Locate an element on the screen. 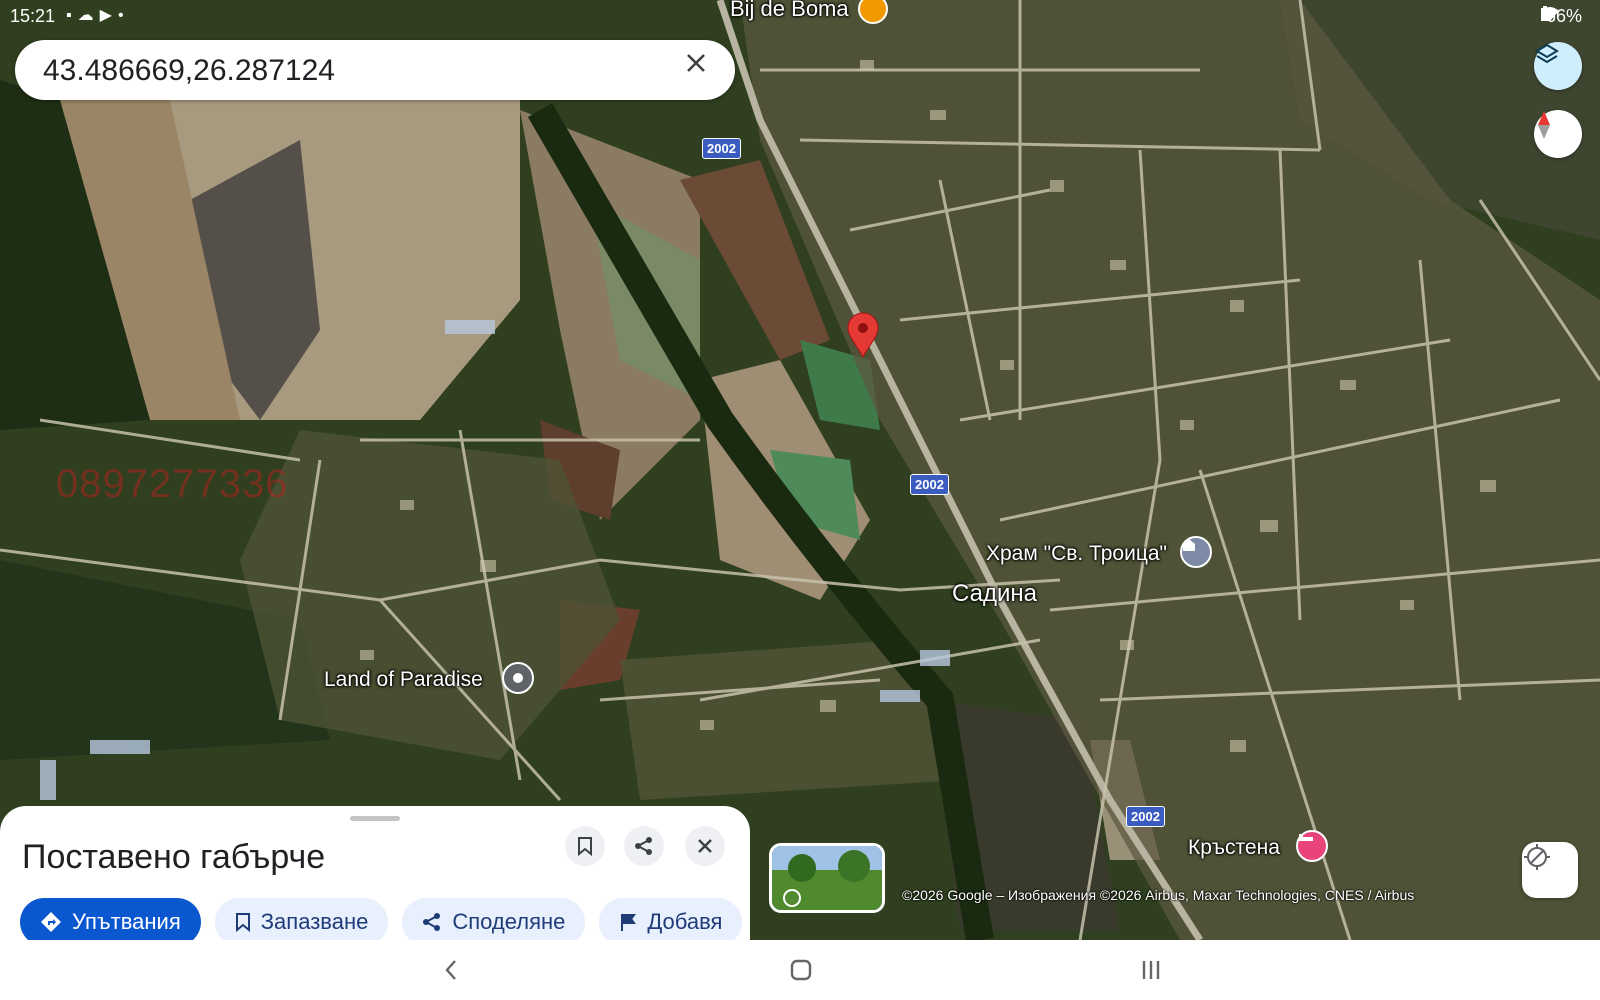 Image resolution: width=1600 pixels, height=1000 pixels. notification-icons: ▪☁▶• is located at coordinates (98, 15).